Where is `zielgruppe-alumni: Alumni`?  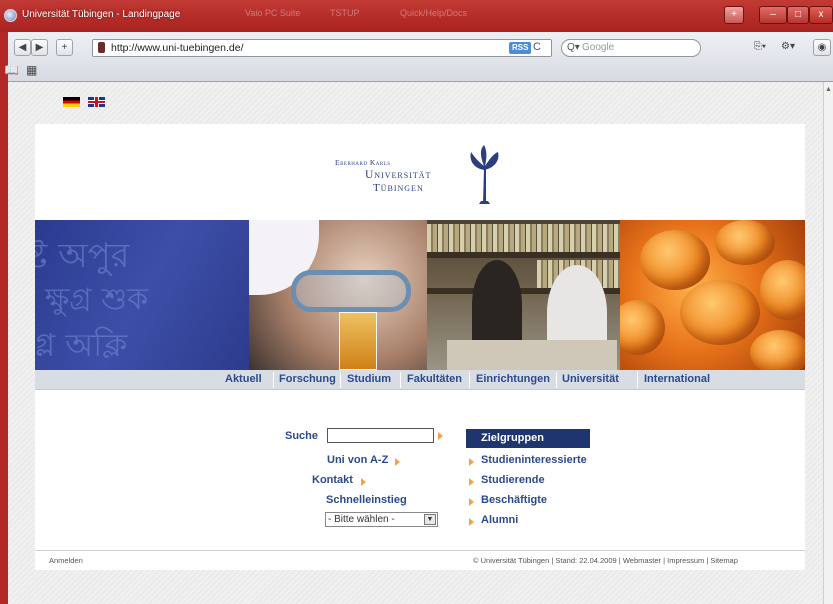 zielgruppe-alumni: Alumni is located at coordinates (499, 520).